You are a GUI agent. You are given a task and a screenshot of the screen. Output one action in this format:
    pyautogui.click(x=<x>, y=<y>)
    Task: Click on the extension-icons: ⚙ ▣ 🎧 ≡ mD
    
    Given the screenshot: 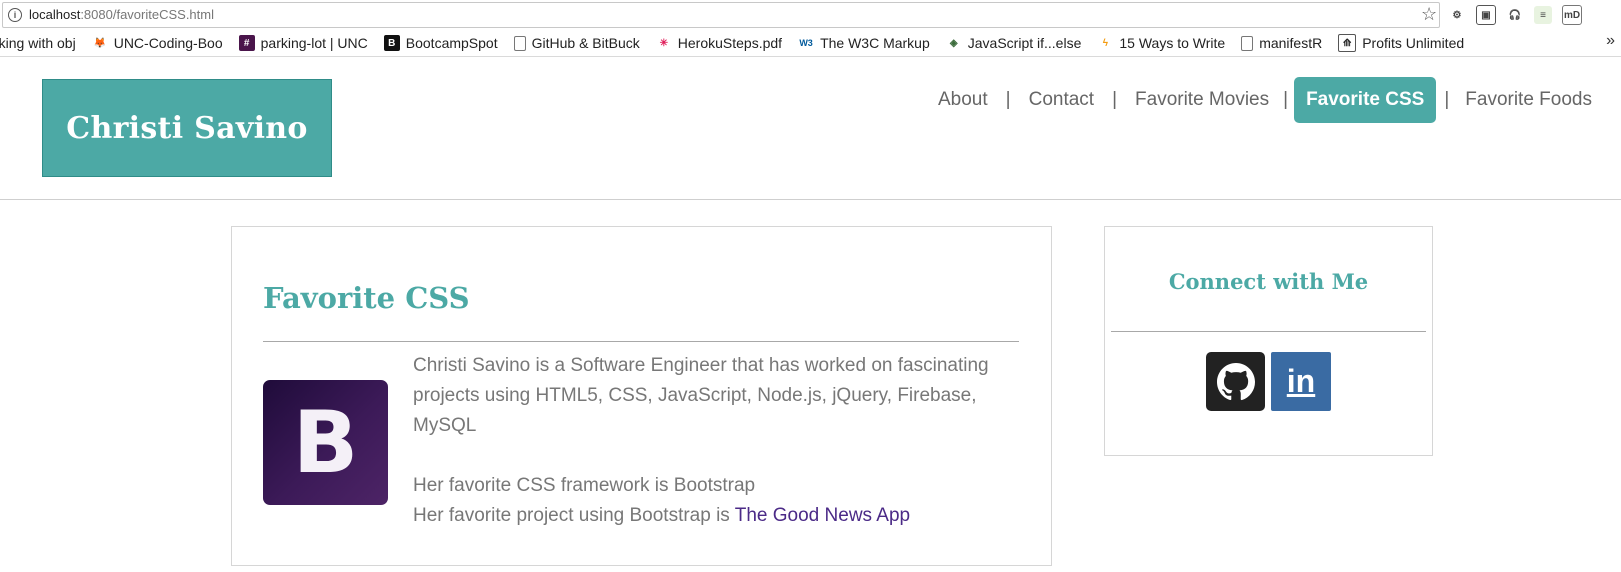 What is the action you would take?
    pyautogui.click(x=1515, y=15)
    